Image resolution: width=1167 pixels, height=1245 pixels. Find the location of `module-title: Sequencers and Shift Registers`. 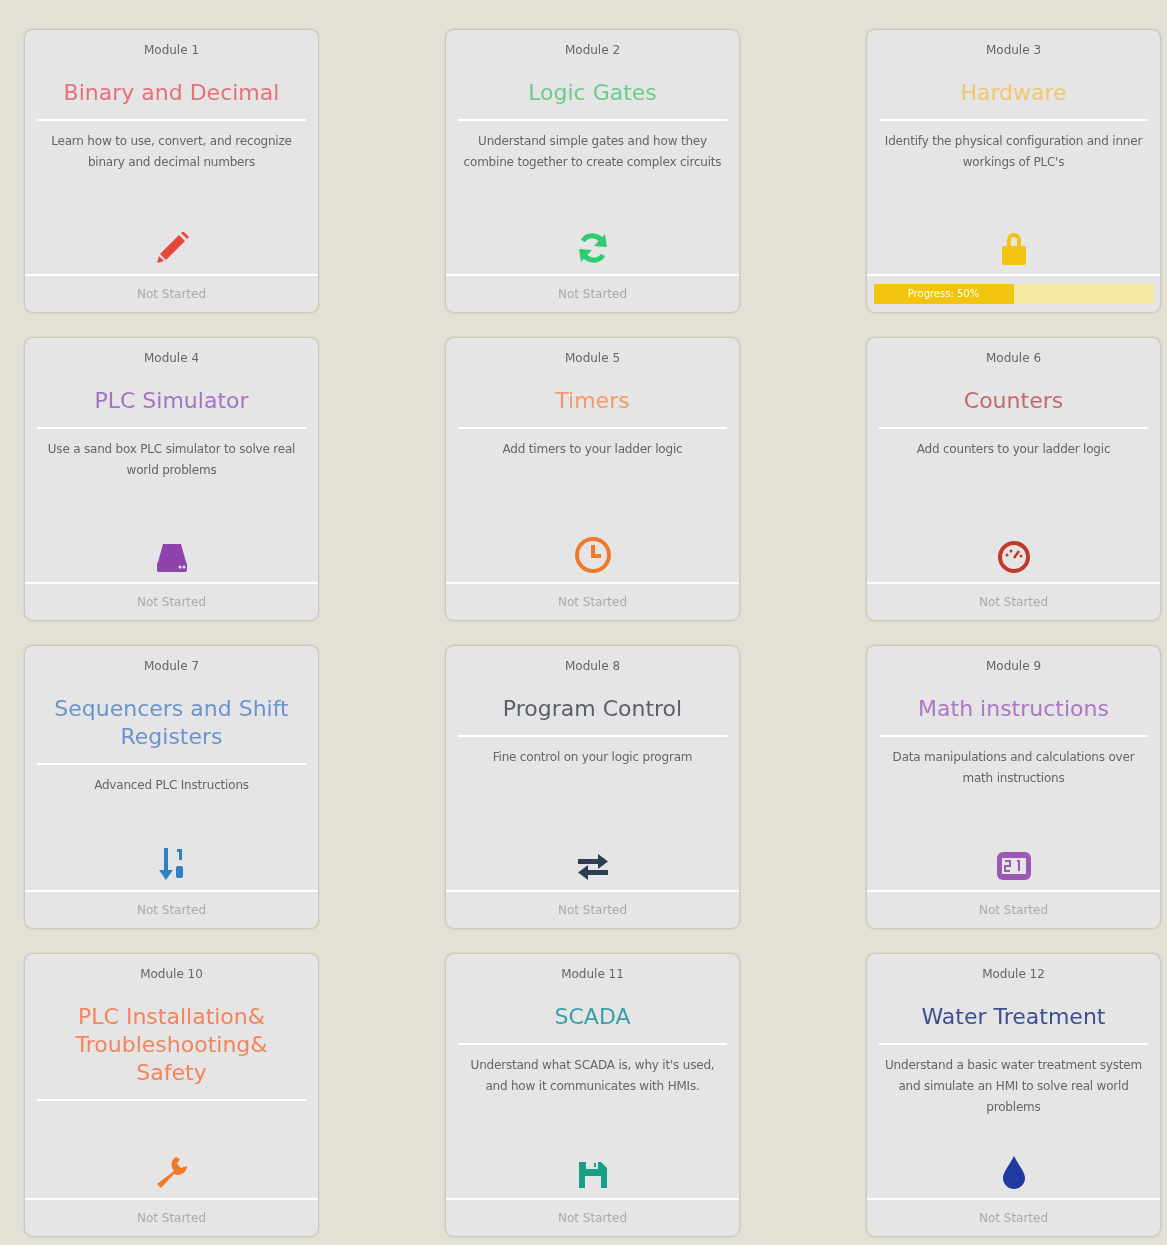

module-title: Sequencers and Shift Registers is located at coordinates (171, 723).